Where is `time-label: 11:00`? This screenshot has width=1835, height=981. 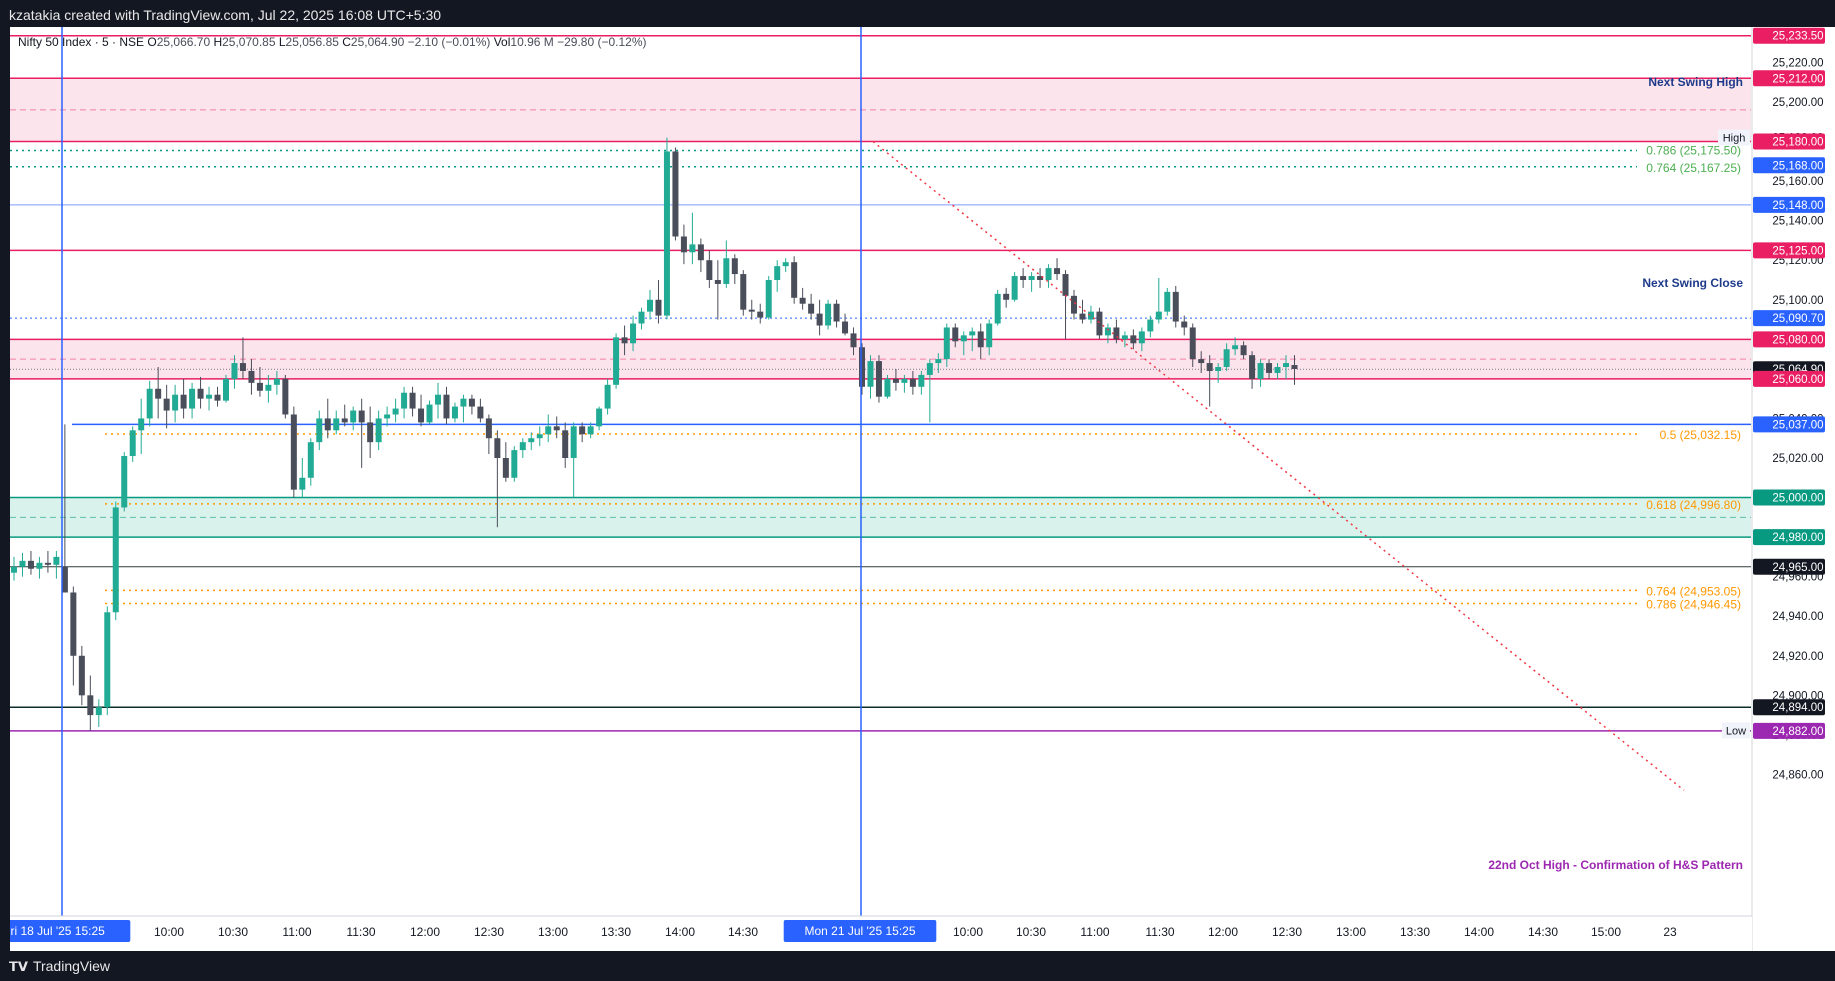
time-label: 11:00 is located at coordinates (296, 932).